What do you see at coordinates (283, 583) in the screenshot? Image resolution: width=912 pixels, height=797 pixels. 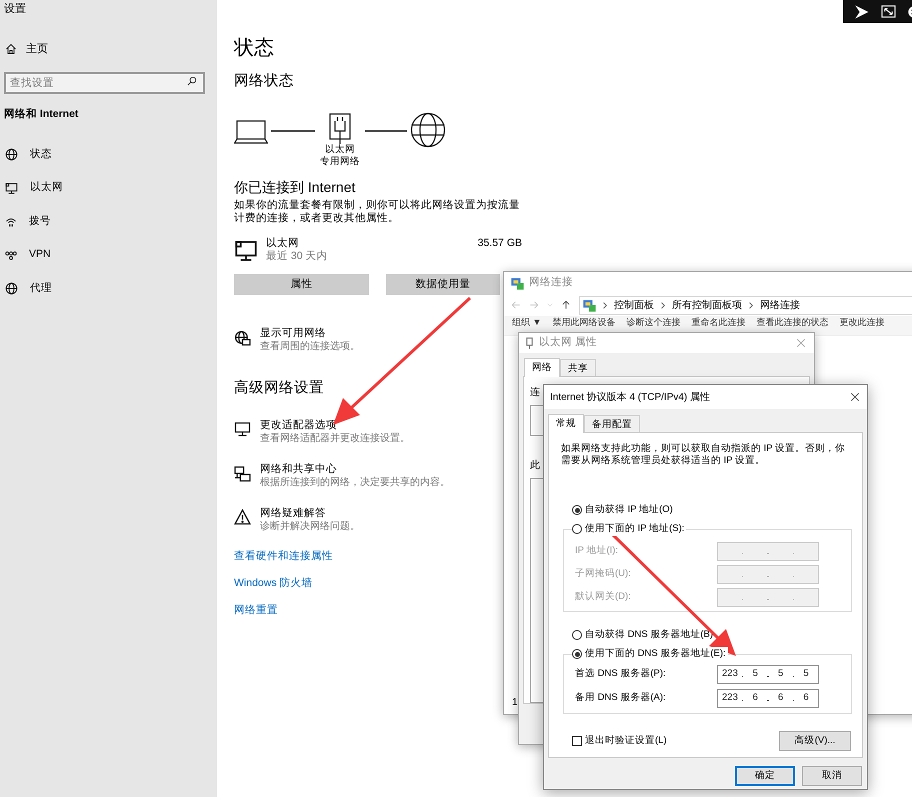 I see `settings-link: Windows 防火墙` at bounding box center [283, 583].